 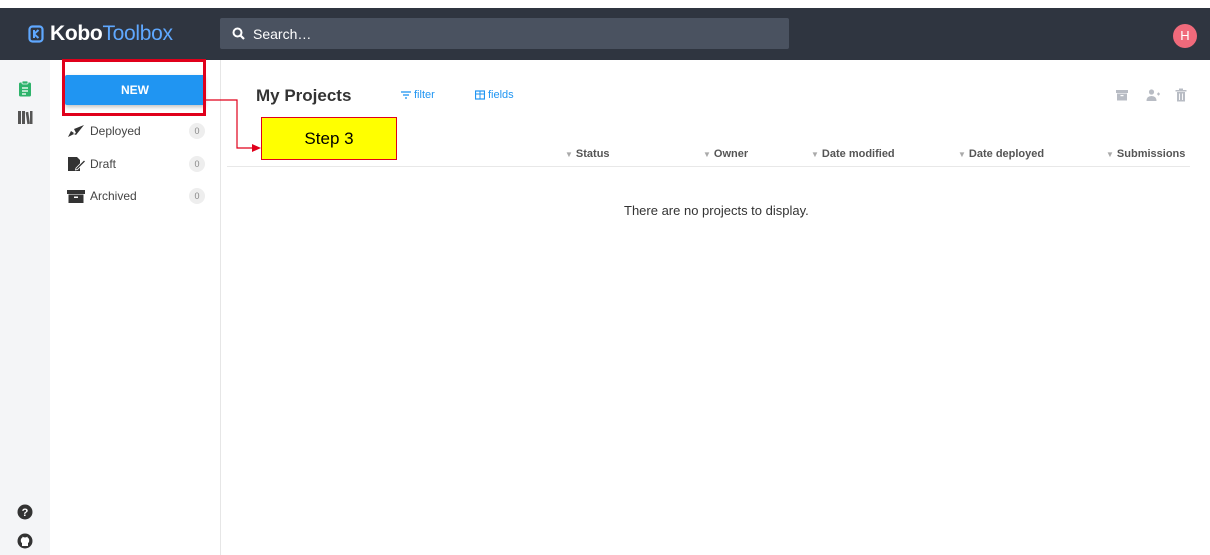 I want to click on column-header-date-modified: ▼ Date modified, so click(x=853, y=154).